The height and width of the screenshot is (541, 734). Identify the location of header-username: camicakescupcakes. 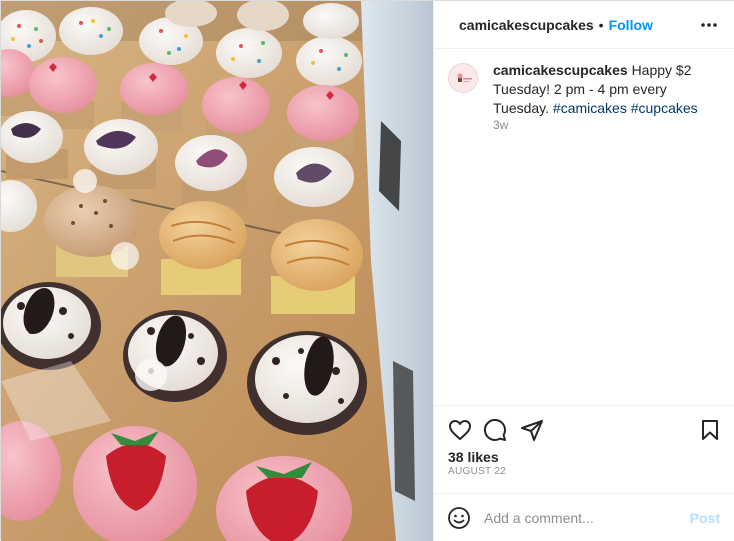
(526, 25).